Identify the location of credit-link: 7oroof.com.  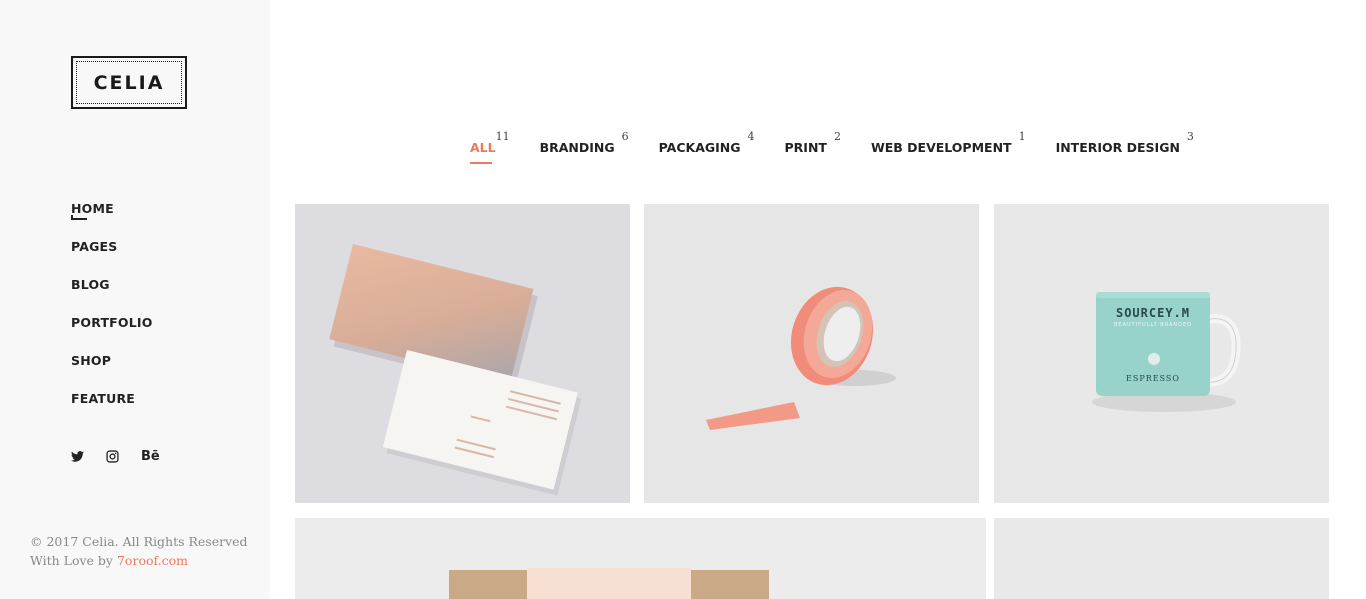
(152, 560).